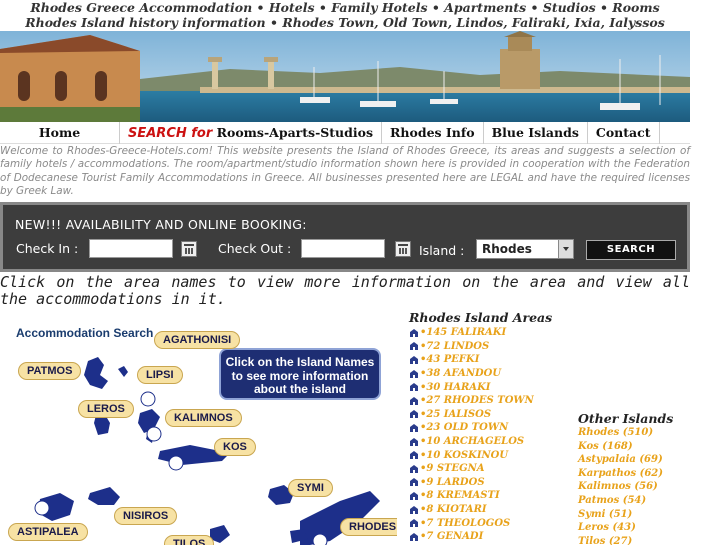 This screenshot has width=727, height=545. Describe the element at coordinates (634, 461) in the screenshot. I see `other-island-link: Astypalaia (69)` at that location.